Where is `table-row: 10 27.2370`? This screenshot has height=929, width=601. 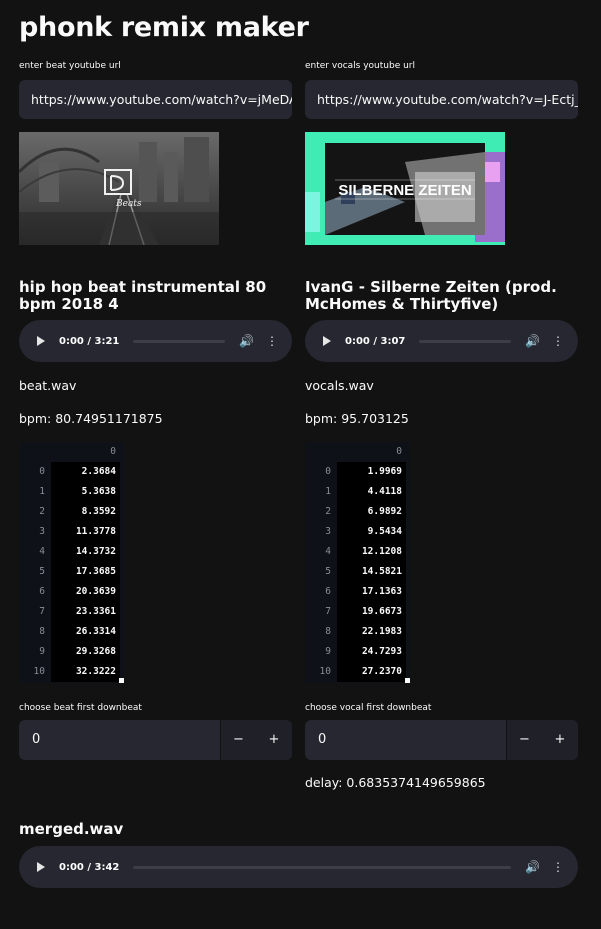 table-row: 10 27.2370 is located at coordinates (357, 672).